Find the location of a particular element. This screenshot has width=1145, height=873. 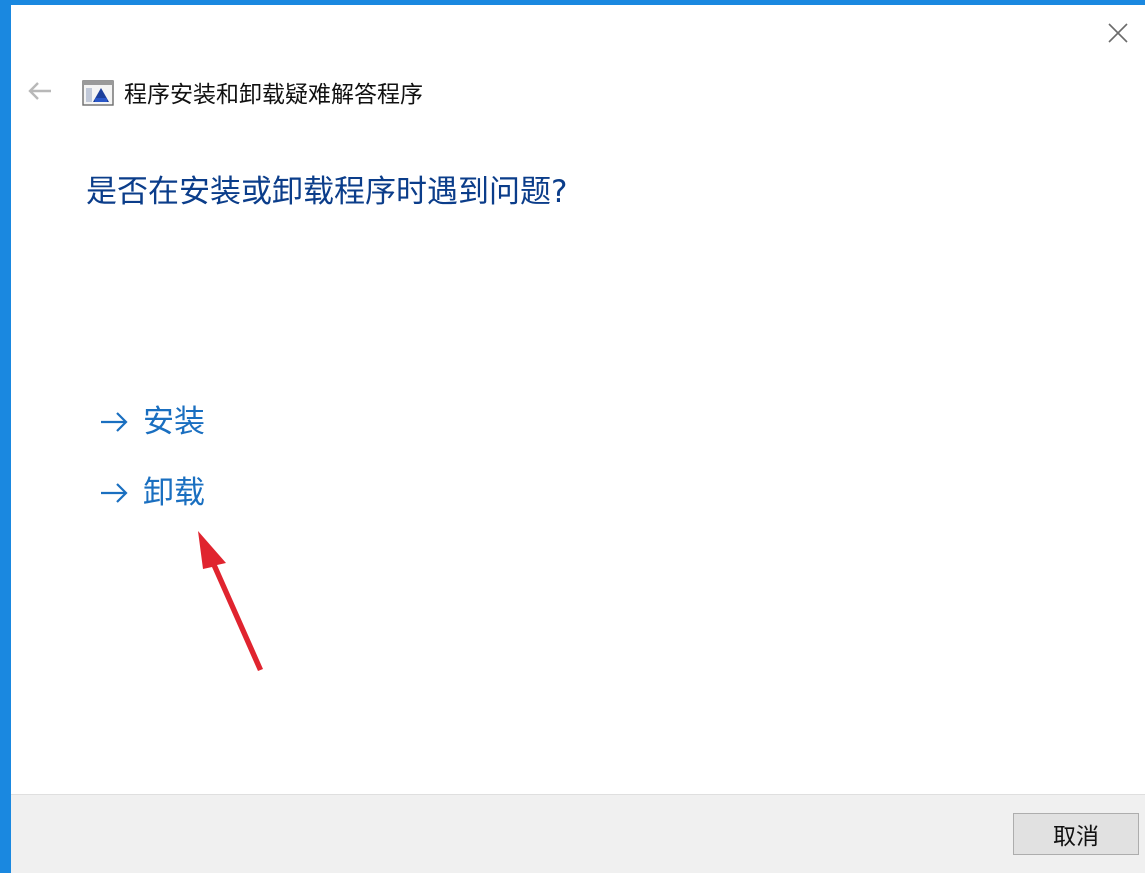

dialog-footer: 取消 is located at coordinates (578, 833).